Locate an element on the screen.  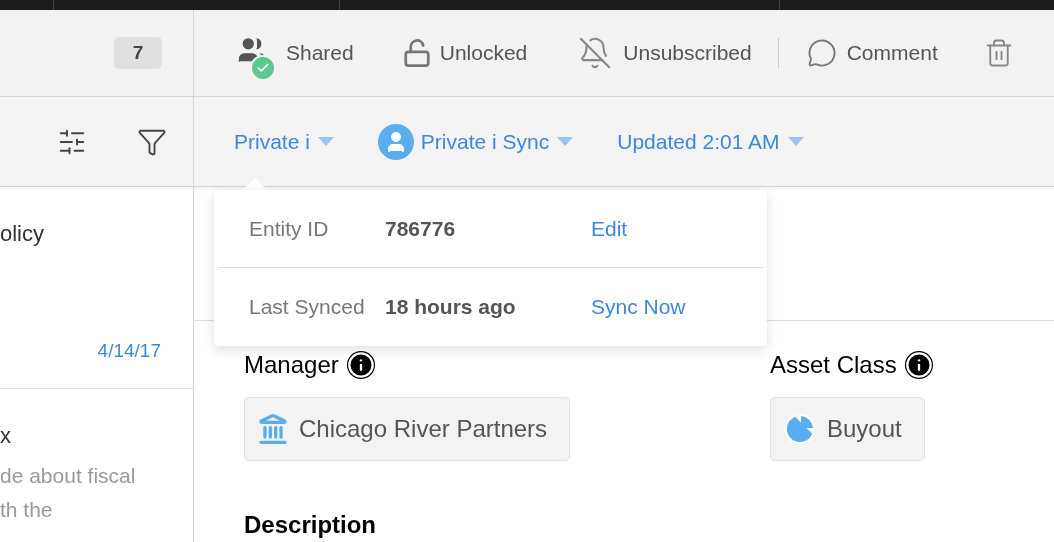
item-snippet: de about fiscal is located at coordinates (68, 476).